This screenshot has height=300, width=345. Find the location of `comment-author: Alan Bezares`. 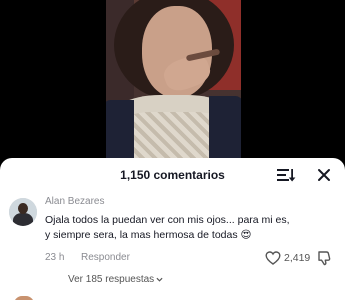

comment-author: Alan Bezares is located at coordinates (74, 201).